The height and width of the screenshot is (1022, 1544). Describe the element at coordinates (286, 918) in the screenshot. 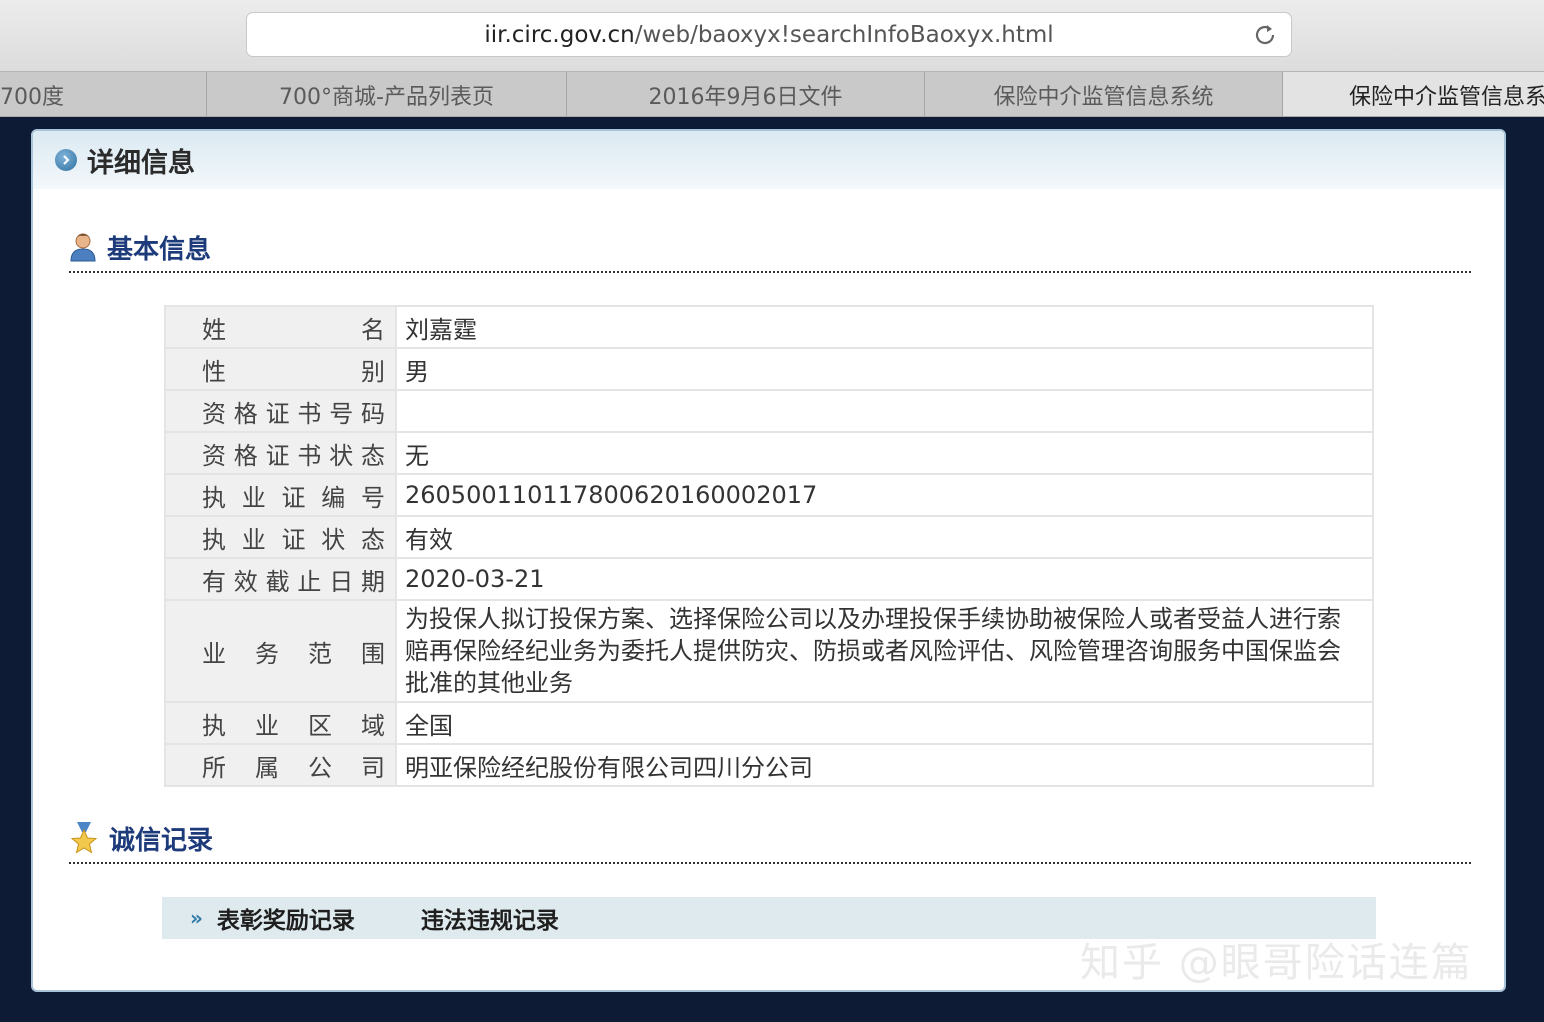

I see `reward-records-link: 表彰奖励记录` at that location.